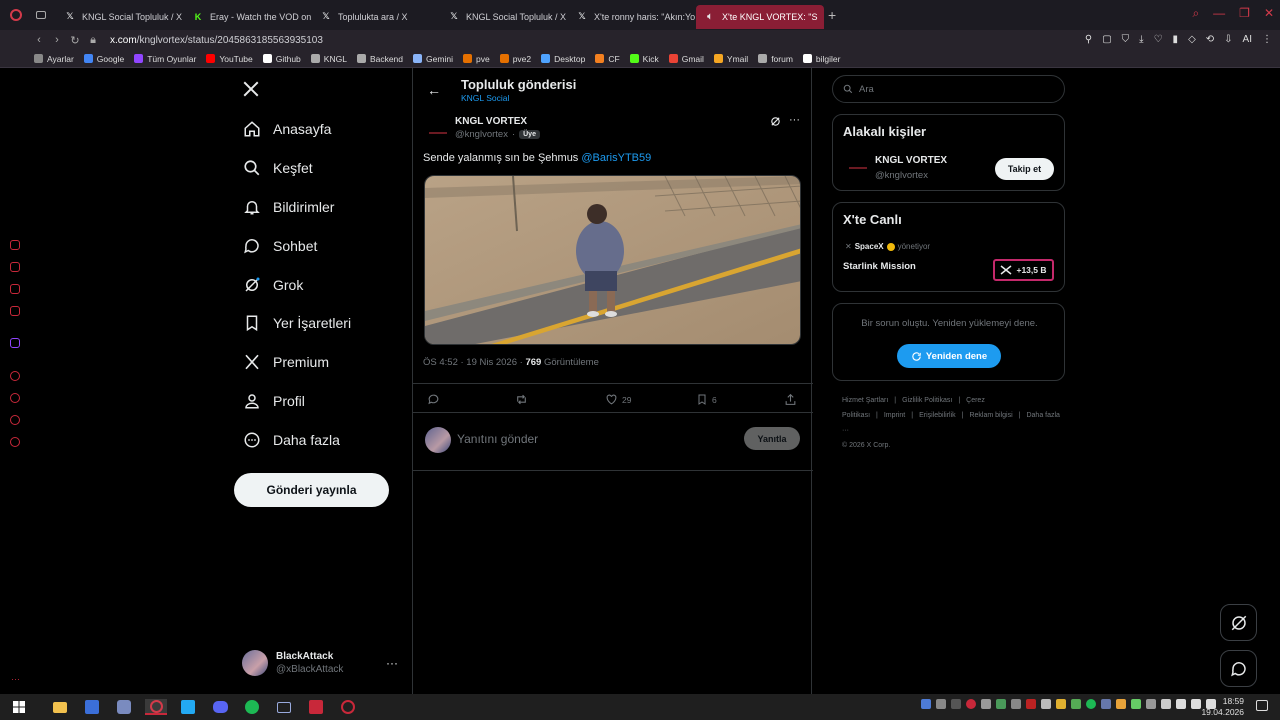 The height and width of the screenshot is (720, 1280). What do you see at coordinates (1262, 705) in the screenshot?
I see `notification-icon` at bounding box center [1262, 705].